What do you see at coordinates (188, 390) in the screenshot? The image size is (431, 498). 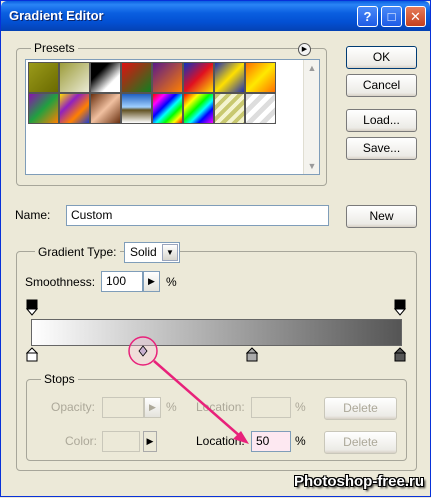 I see `annotation-overlay` at bounding box center [188, 390].